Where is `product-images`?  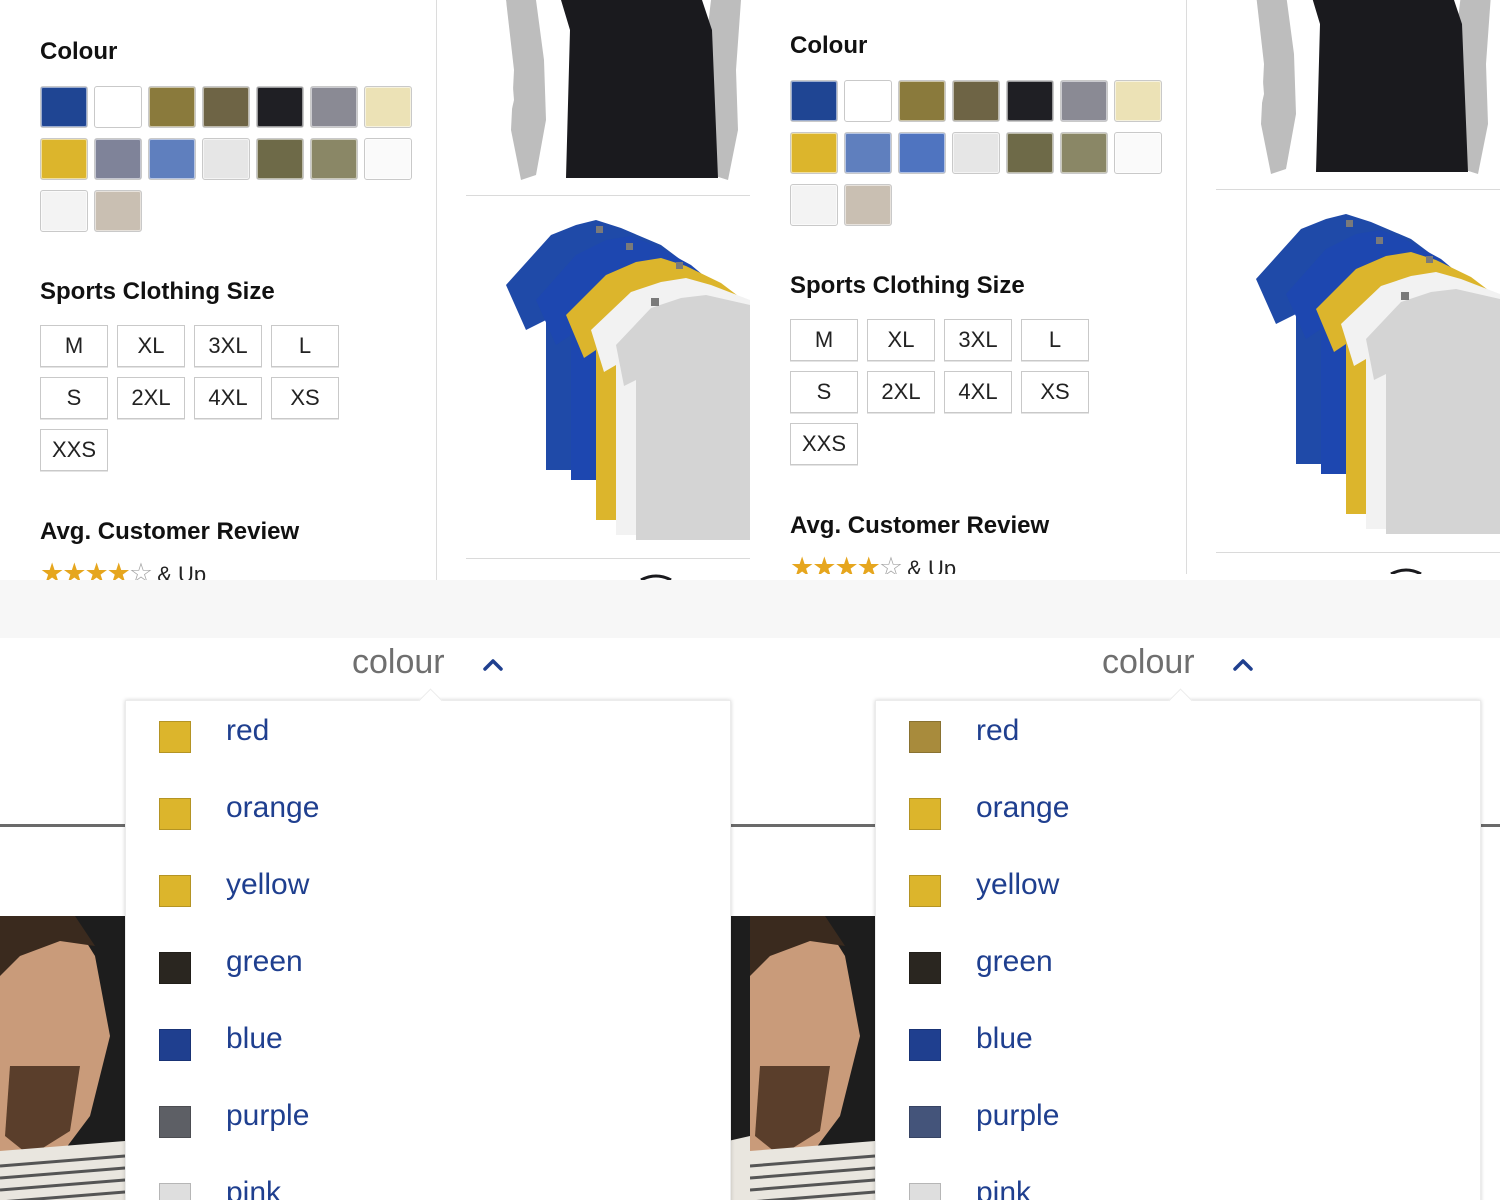 product-images is located at coordinates (608, 290).